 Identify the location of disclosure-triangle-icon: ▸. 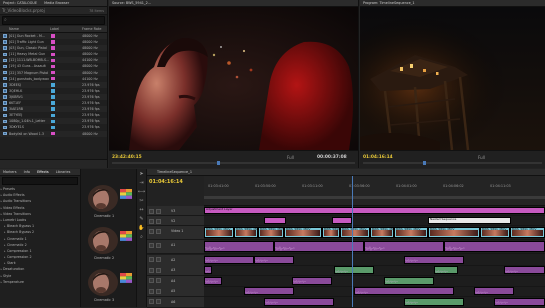
(2, 282).